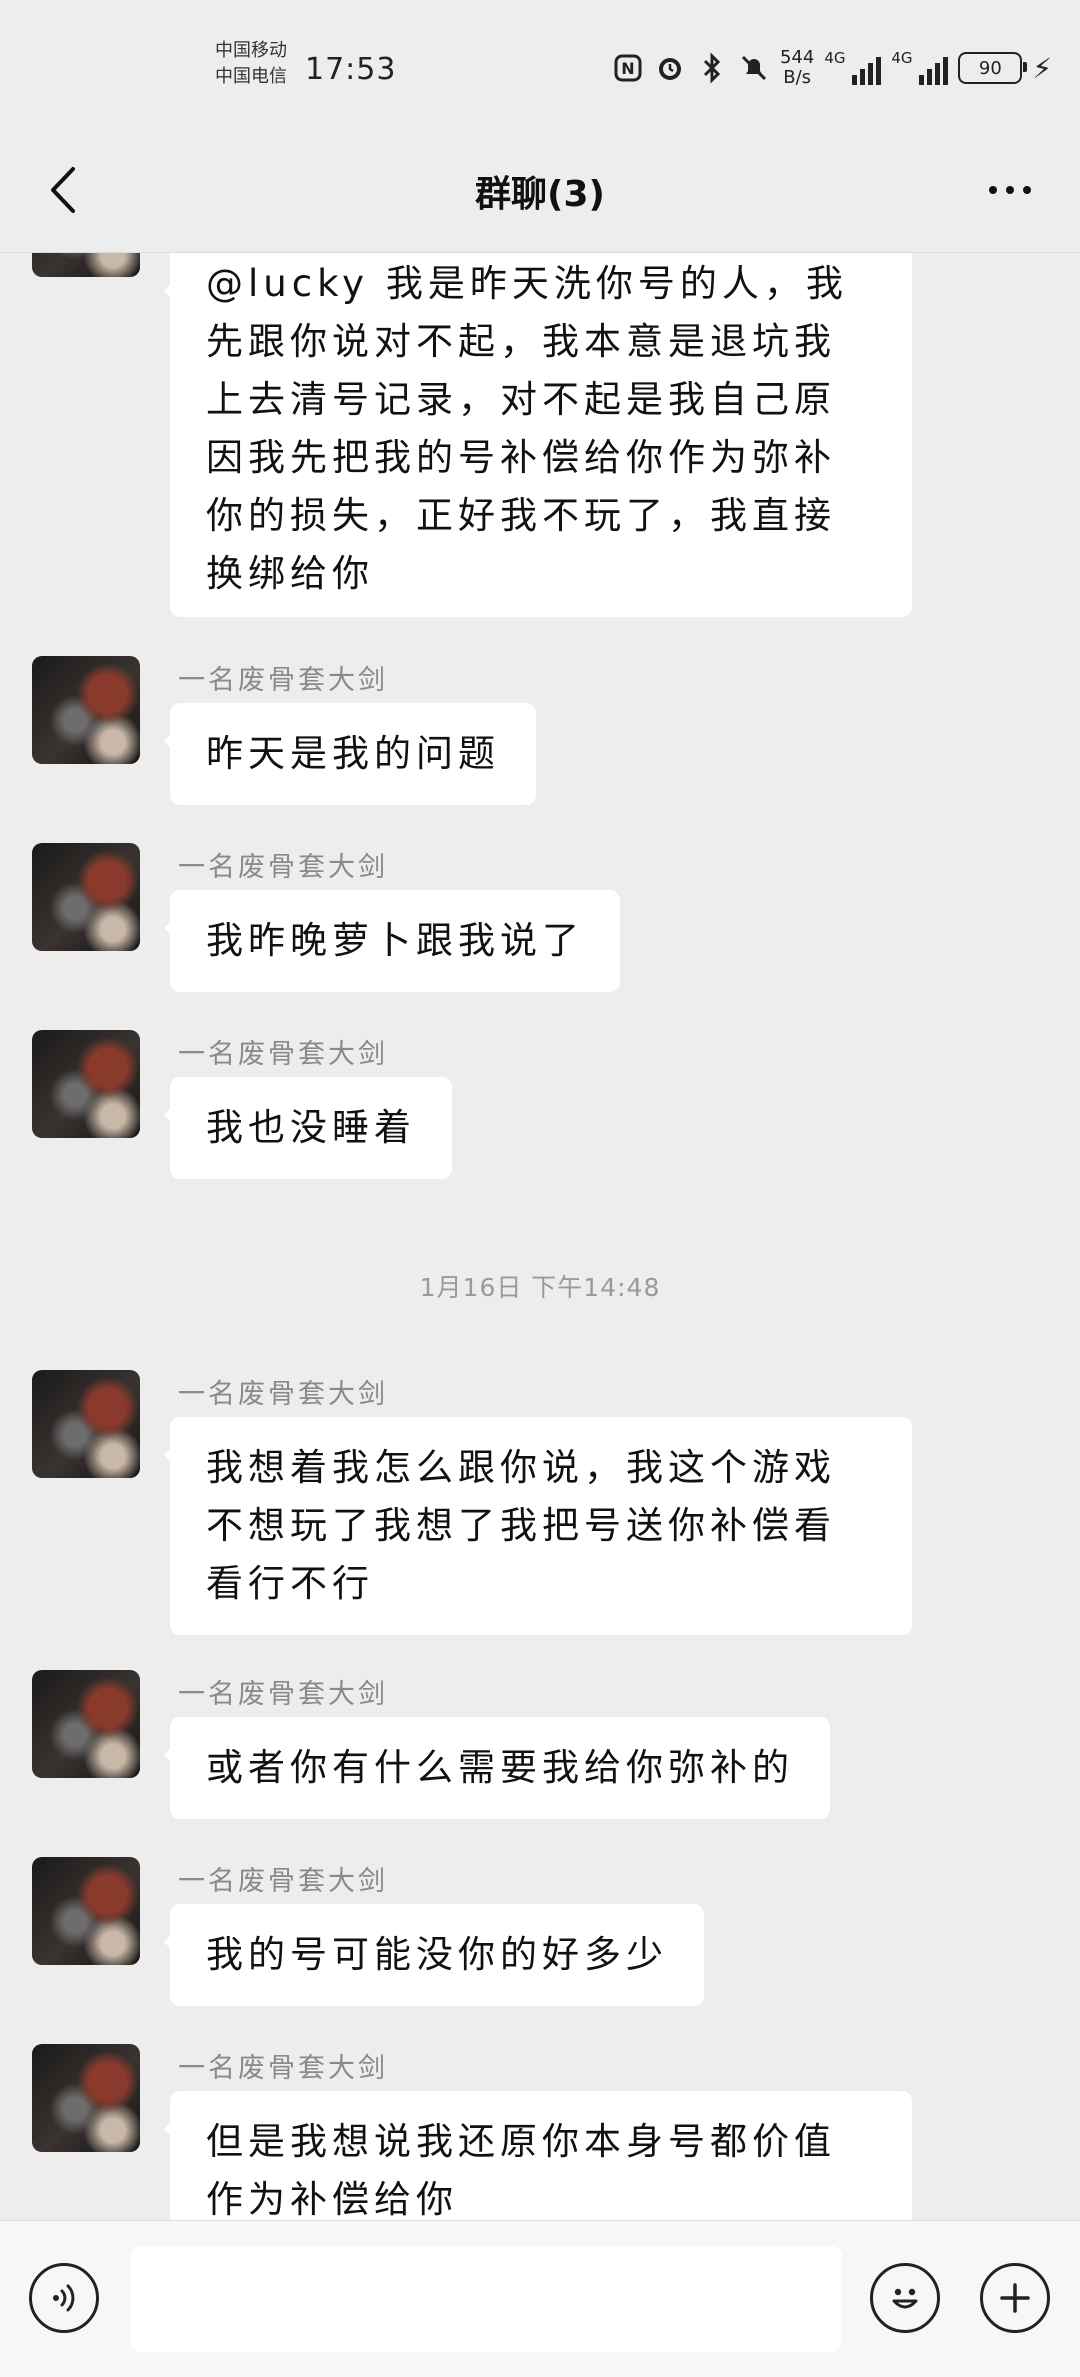 Image resolution: width=1080 pixels, height=2377 pixels. I want to click on svg-text: N, so click(627, 68).